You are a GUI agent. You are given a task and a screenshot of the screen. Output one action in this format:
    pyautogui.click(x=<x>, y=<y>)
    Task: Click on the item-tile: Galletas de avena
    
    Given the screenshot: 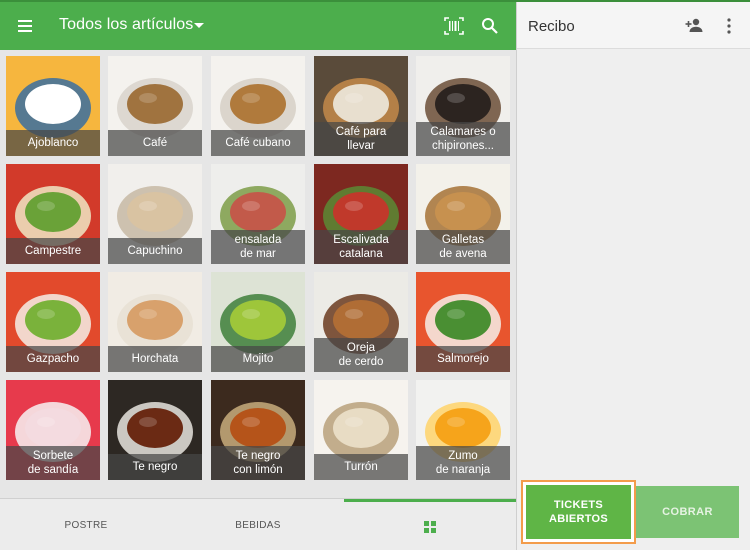 What is the action you would take?
    pyautogui.click(x=463, y=214)
    